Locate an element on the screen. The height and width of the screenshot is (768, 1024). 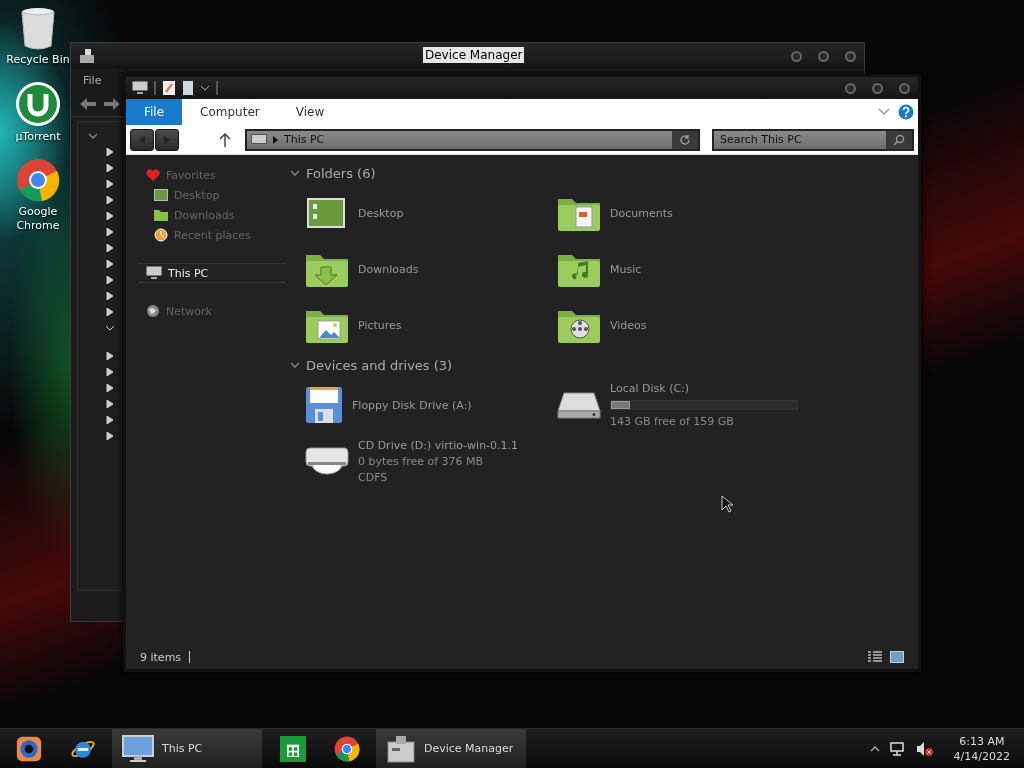
trash-bin-icon is located at coordinates (38, 28).